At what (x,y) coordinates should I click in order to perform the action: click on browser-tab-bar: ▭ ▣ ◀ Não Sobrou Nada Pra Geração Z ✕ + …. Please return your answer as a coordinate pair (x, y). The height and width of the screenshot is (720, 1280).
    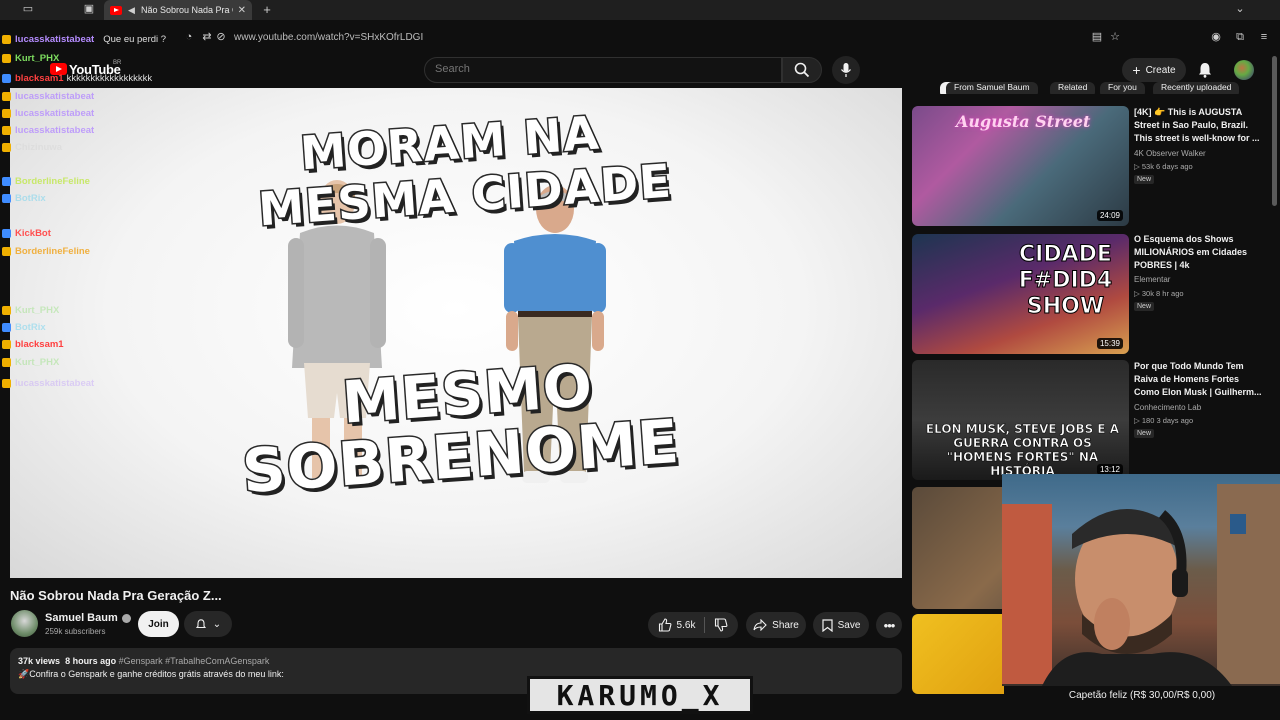
    Looking at the image, I should click on (640, 10).